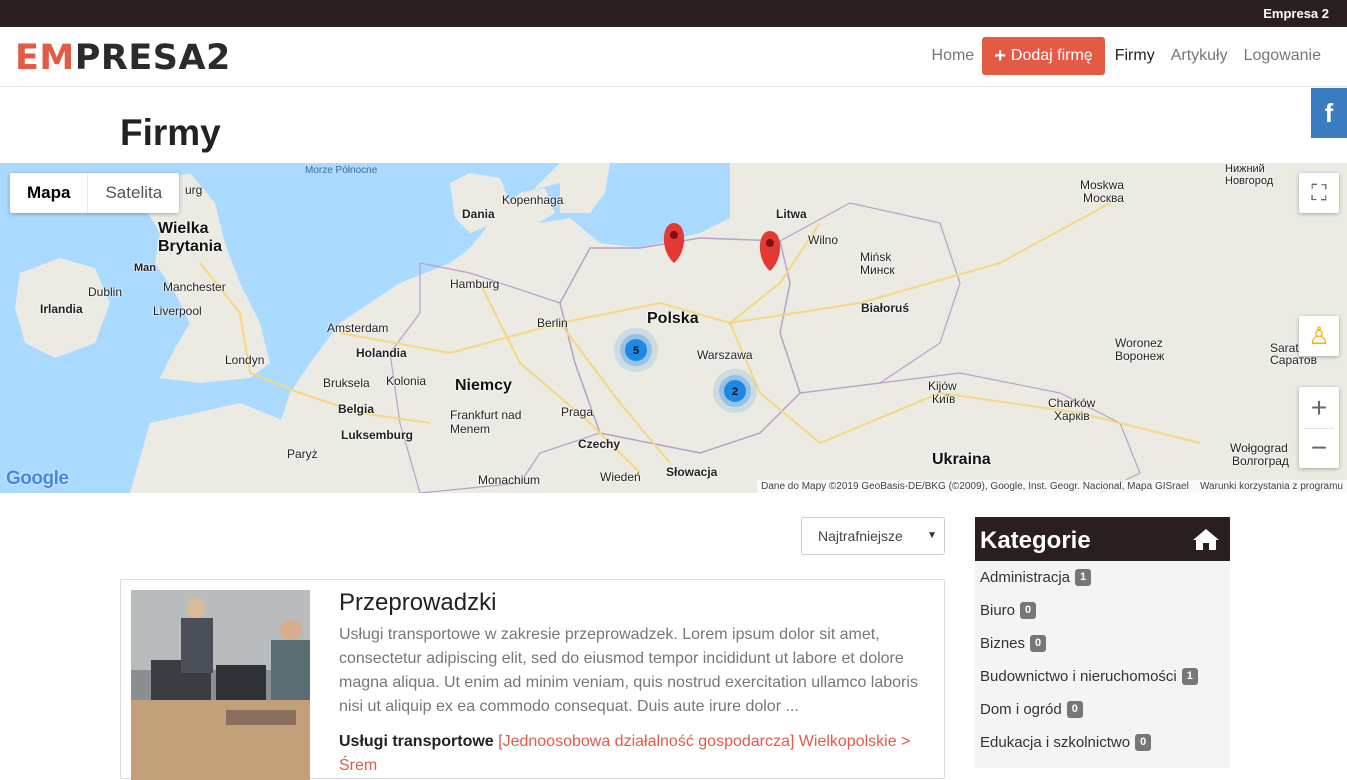 Image resolution: width=1347 pixels, height=780 pixels. I want to click on caret-down-icon: ▼, so click(932, 535).